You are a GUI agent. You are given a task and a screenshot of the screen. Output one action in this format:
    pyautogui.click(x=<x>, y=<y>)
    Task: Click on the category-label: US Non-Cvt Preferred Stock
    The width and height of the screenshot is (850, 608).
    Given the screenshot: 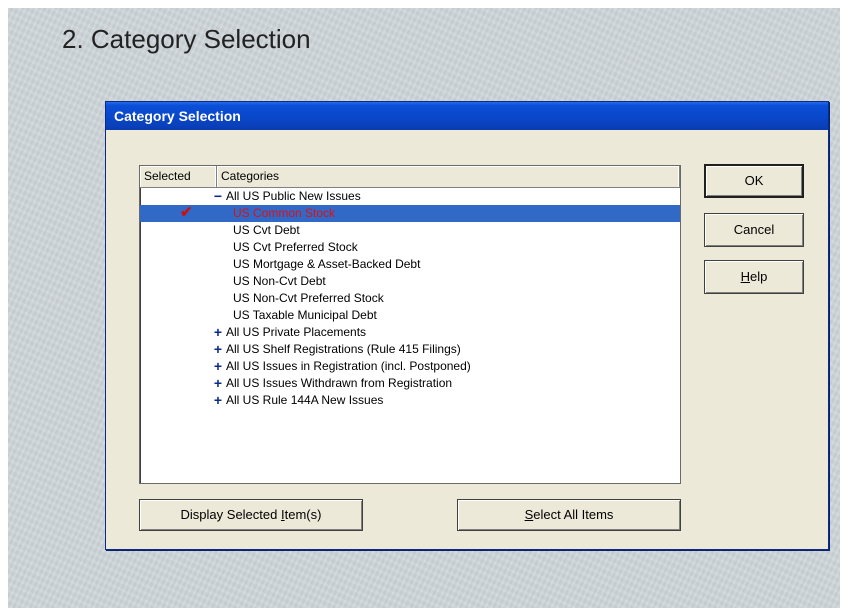 What is the action you would take?
    pyautogui.click(x=308, y=298)
    